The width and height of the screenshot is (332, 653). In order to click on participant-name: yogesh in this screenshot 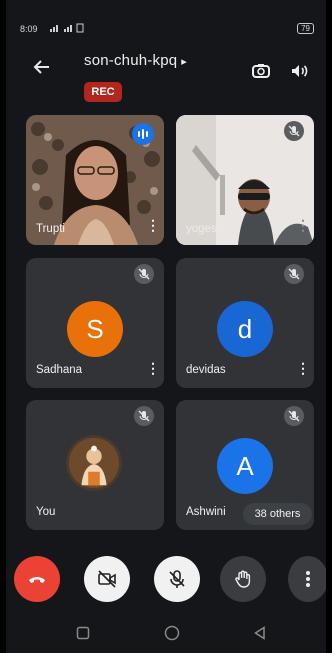, I will do `click(205, 229)`.